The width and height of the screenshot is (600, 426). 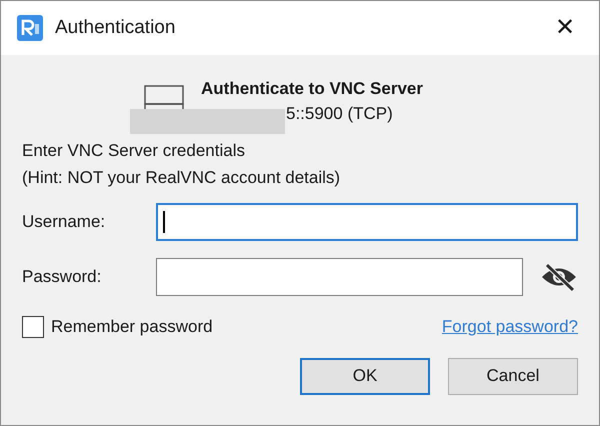 I want to click on checkbox-label: Remember password, so click(x=132, y=327).